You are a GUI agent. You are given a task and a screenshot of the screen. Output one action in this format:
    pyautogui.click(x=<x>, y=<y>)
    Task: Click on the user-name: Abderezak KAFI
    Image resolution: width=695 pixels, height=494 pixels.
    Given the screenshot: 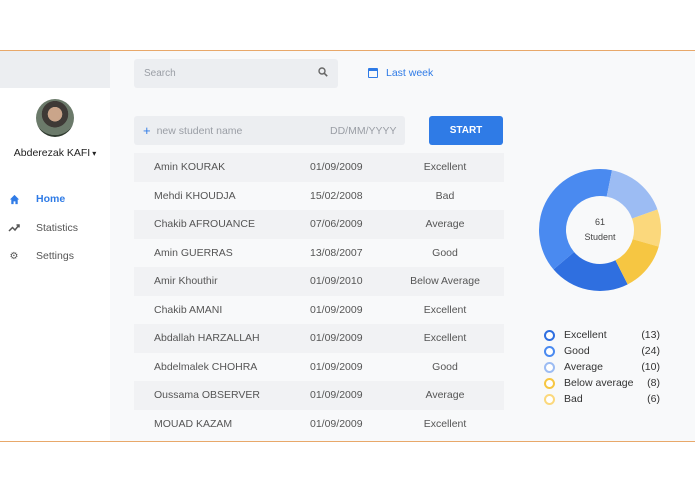 What is the action you would take?
    pyautogui.click(x=52, y=153)
    